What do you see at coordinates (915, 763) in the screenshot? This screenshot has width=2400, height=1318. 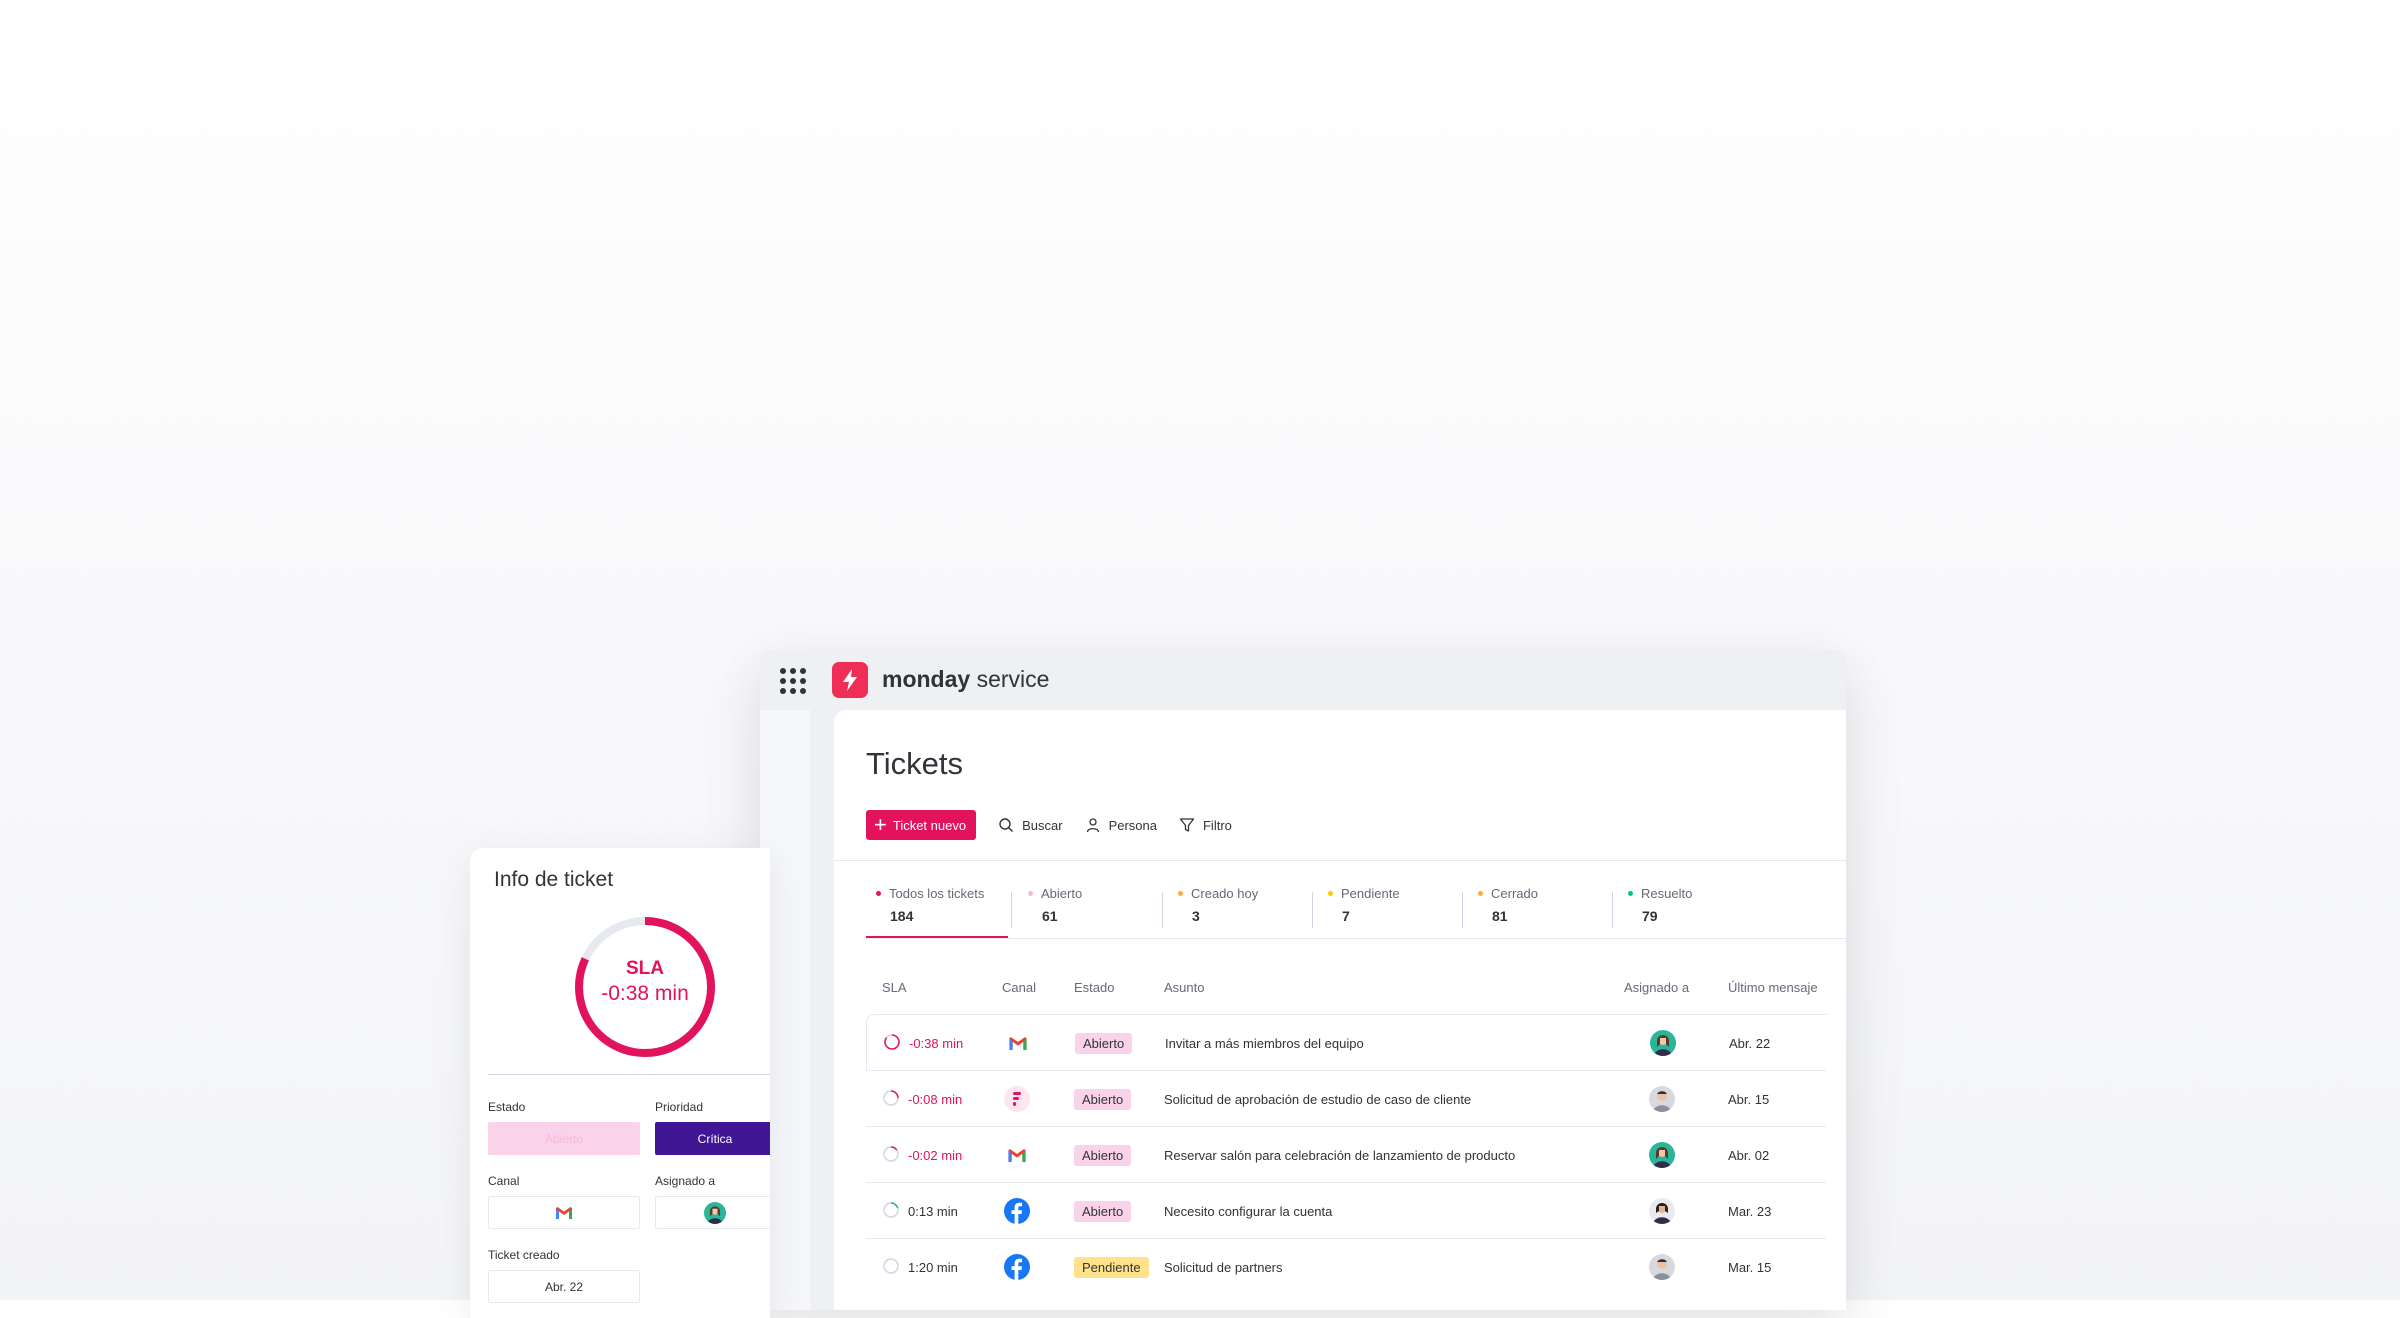 I see `page-title: Tickets` at bounding box center [915, 763].